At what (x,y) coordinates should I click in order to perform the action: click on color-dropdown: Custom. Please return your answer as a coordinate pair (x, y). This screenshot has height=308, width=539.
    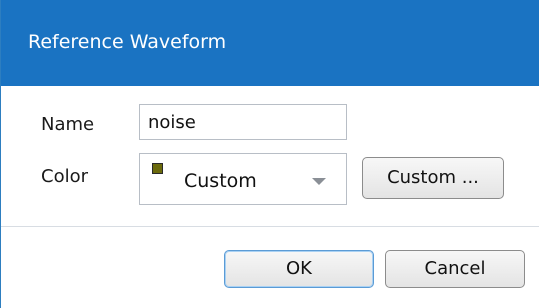
    Looking at the image, I should click on (243, 179).